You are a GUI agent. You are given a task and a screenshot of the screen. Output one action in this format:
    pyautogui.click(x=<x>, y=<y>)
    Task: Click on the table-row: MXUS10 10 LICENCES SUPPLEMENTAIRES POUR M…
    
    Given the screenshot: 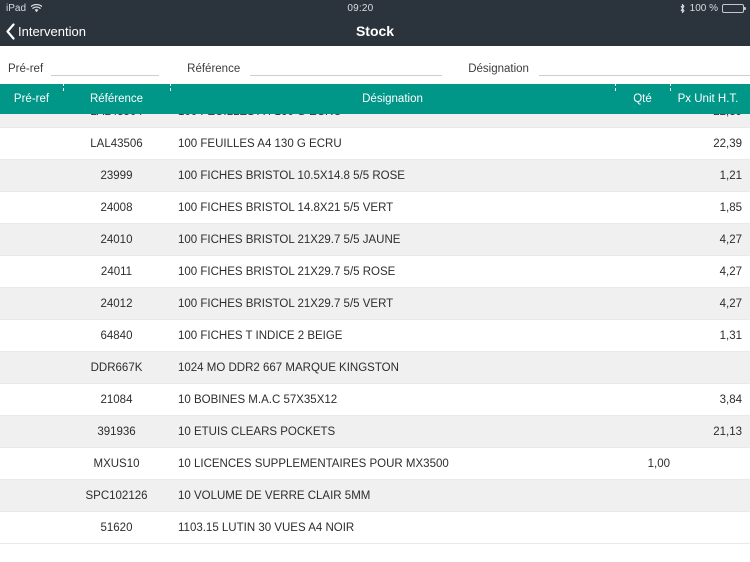 What is the action you would take?
    pyautogui.click(x=375, y=464)
    